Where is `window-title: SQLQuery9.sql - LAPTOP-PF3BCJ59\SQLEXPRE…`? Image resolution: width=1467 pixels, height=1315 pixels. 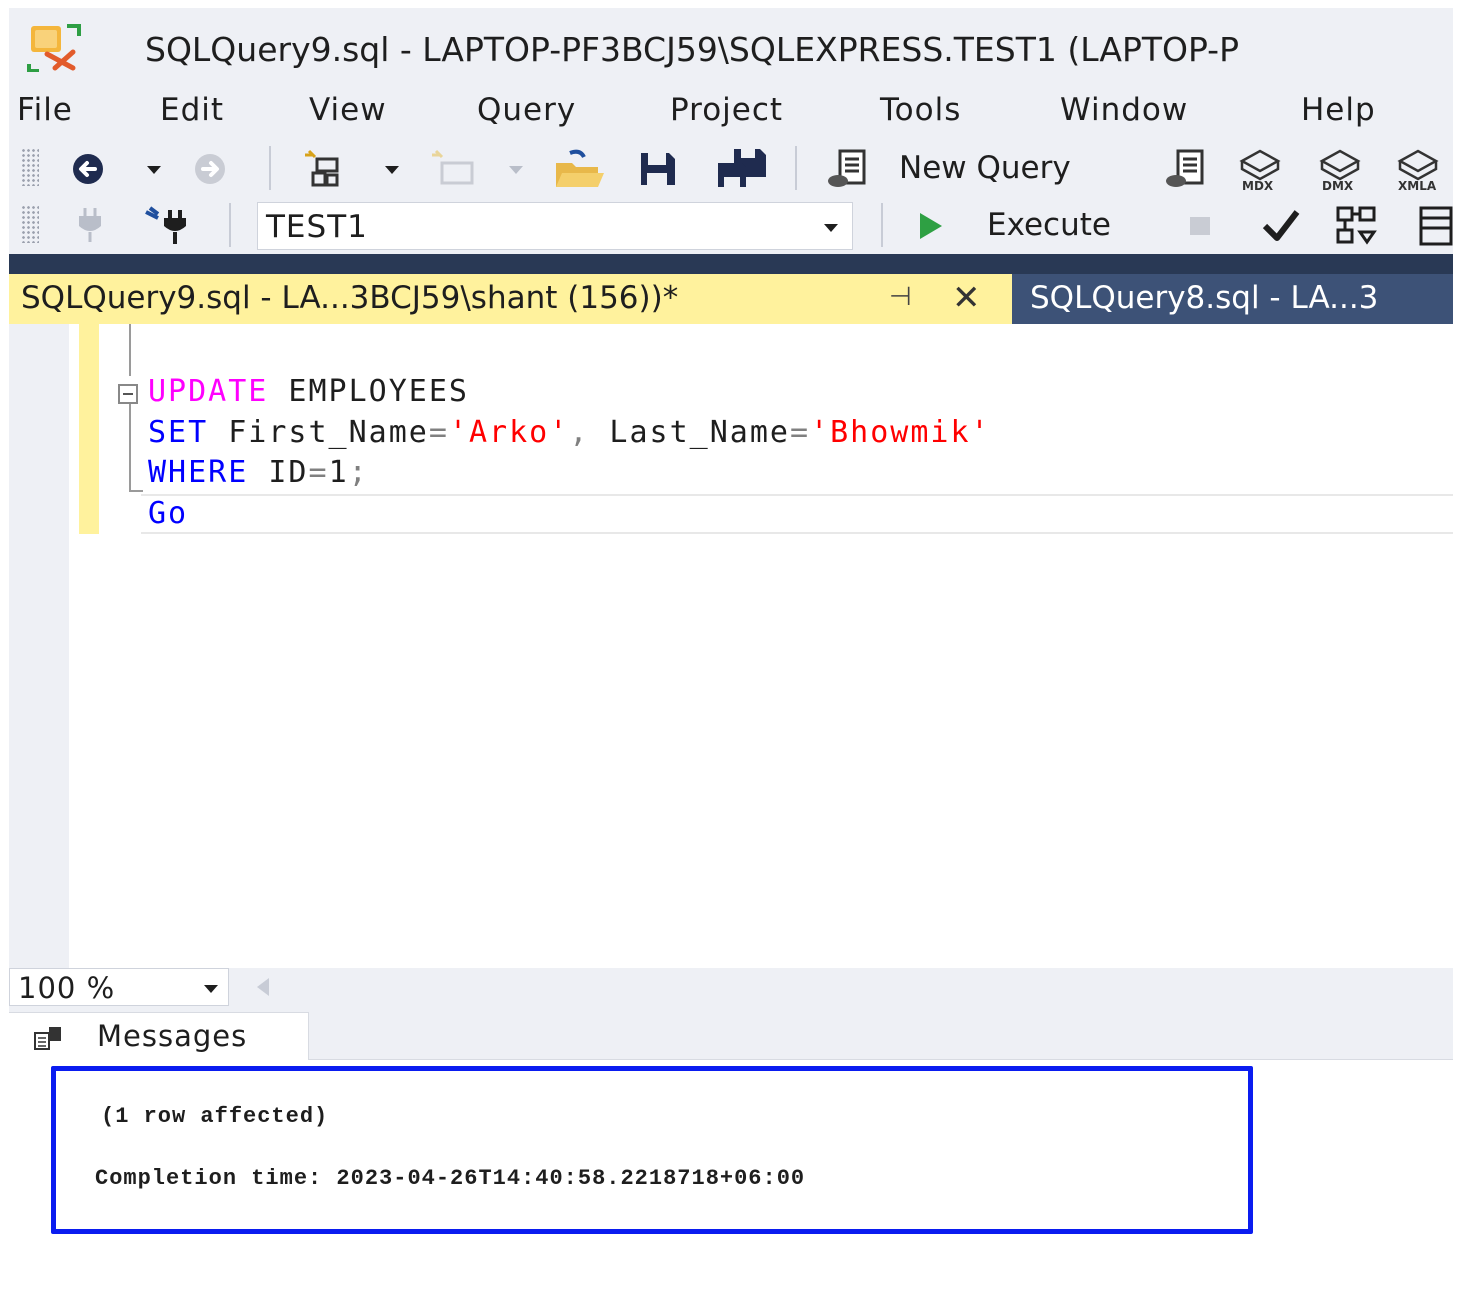 window-title: SQLQuery9.sql - LAPTOP-PF3BCJ59\SQLEXPRE… is located at coordinates (692, 49).